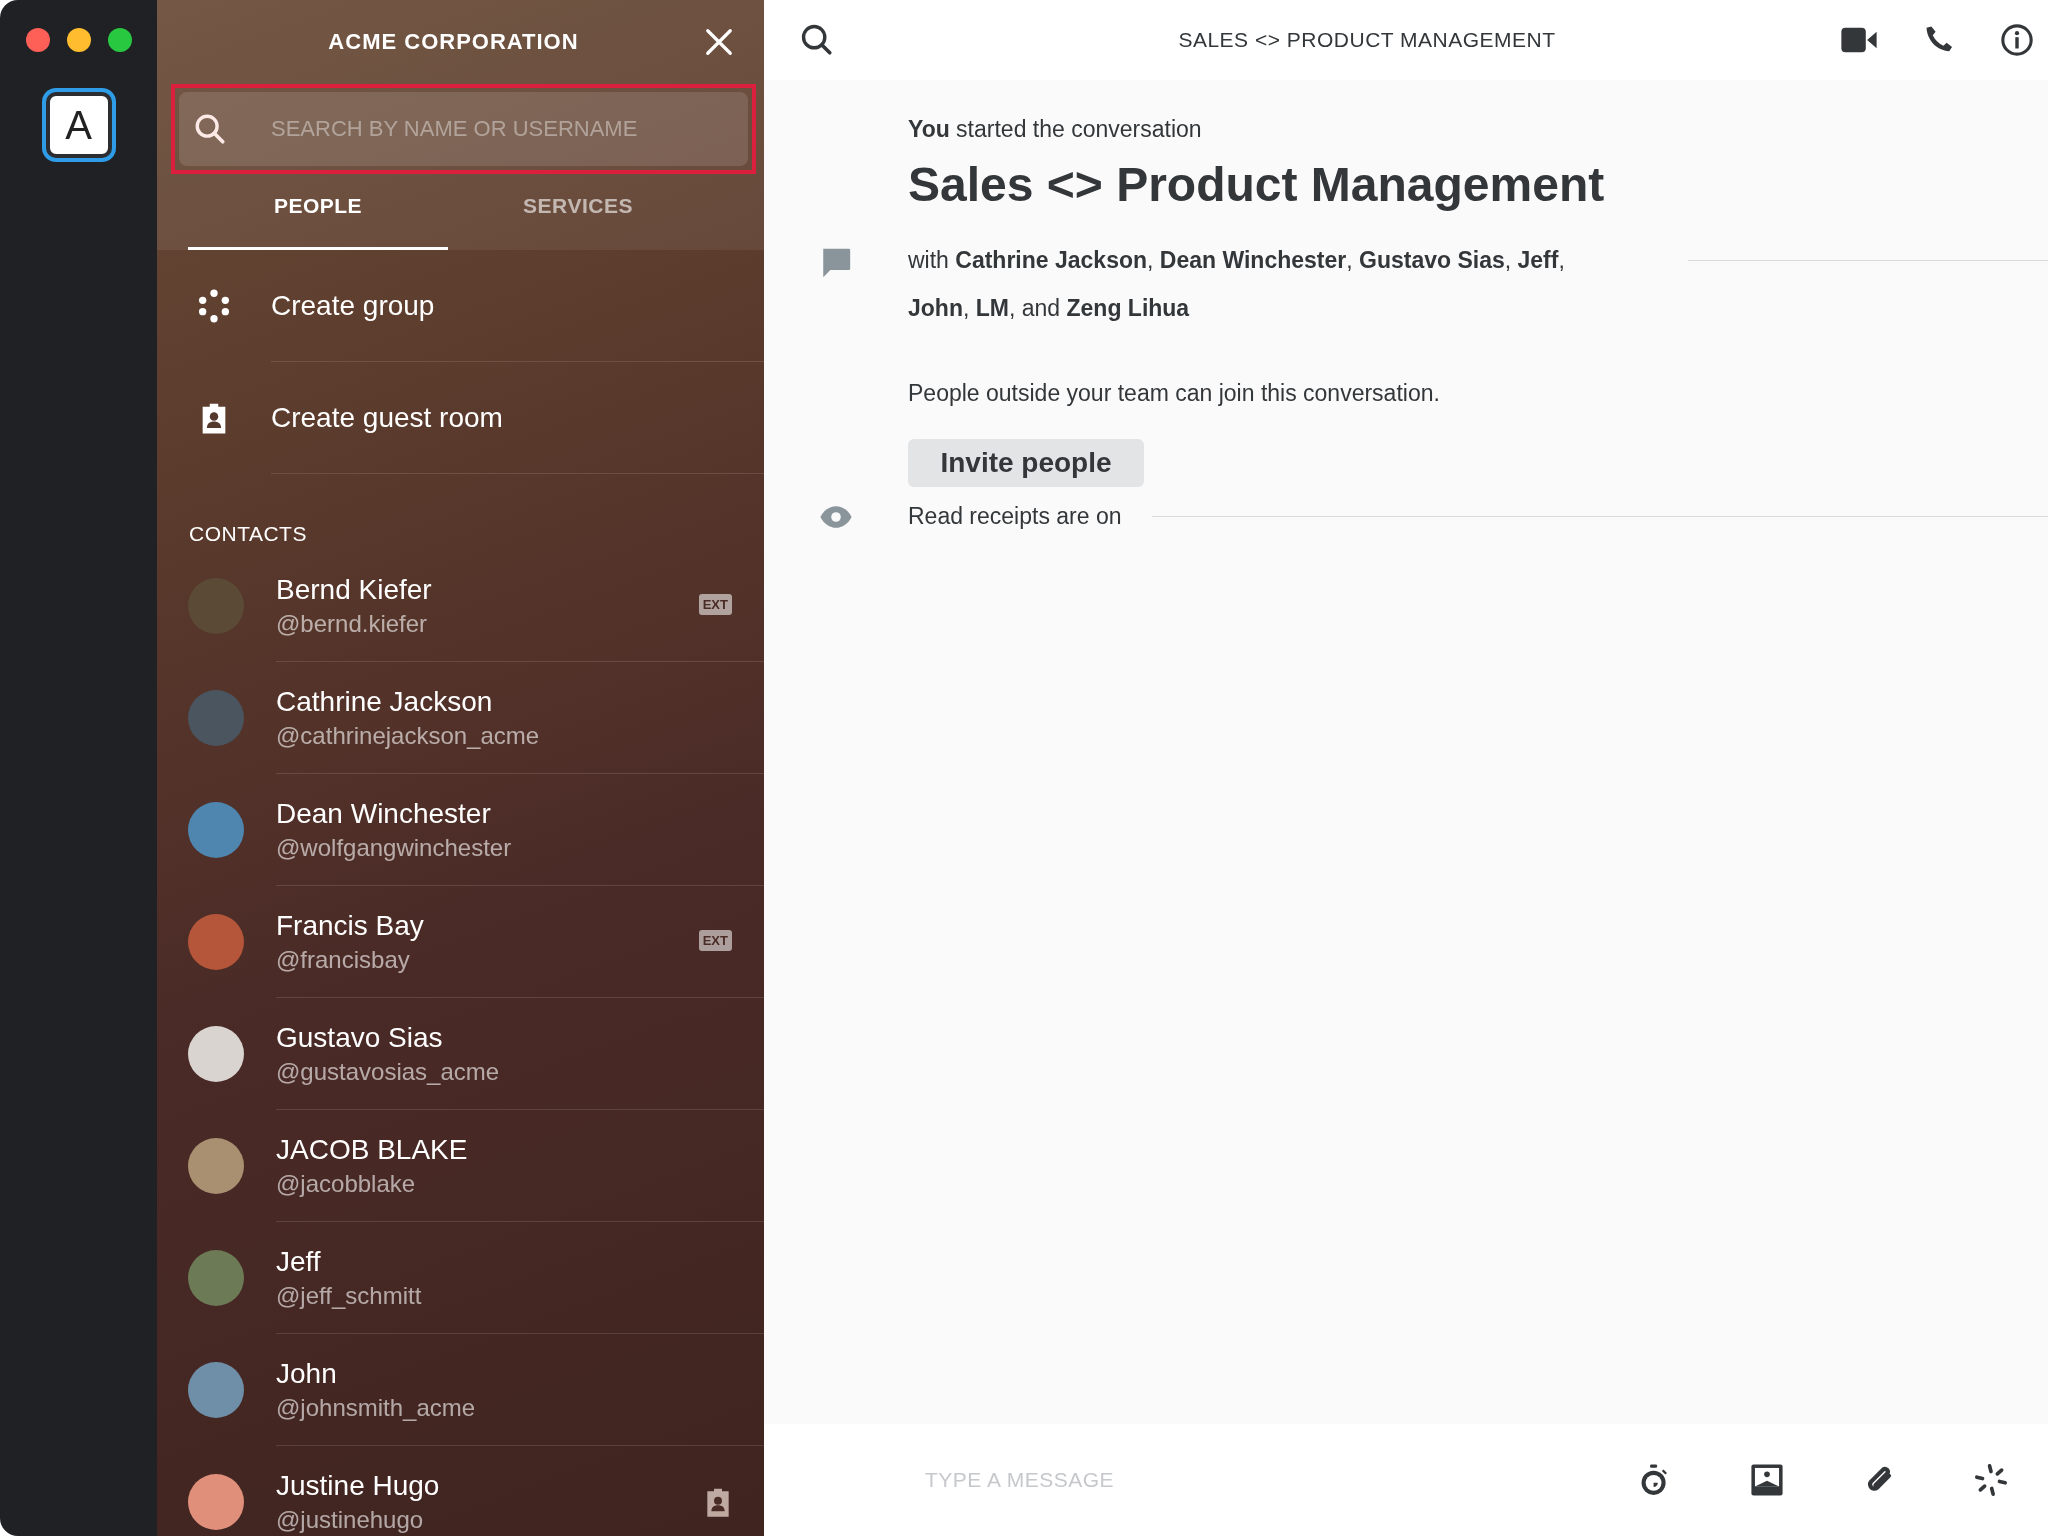  What do you see at coordinates (248, 533) in the screenshot?
I see `section-heading: CONTACTS` at bounding box center [248, 533].